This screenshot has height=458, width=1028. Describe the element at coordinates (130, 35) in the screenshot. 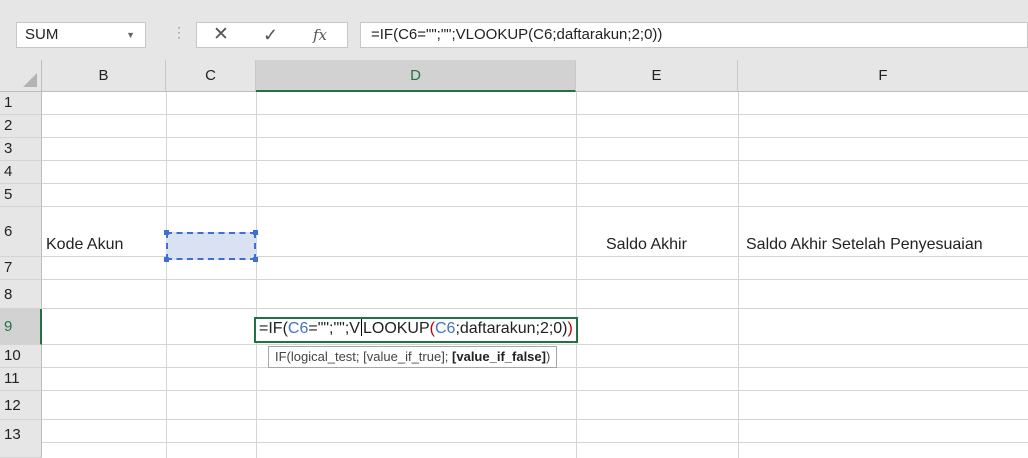

I see `chevron-down-icon: ▼` at that location.